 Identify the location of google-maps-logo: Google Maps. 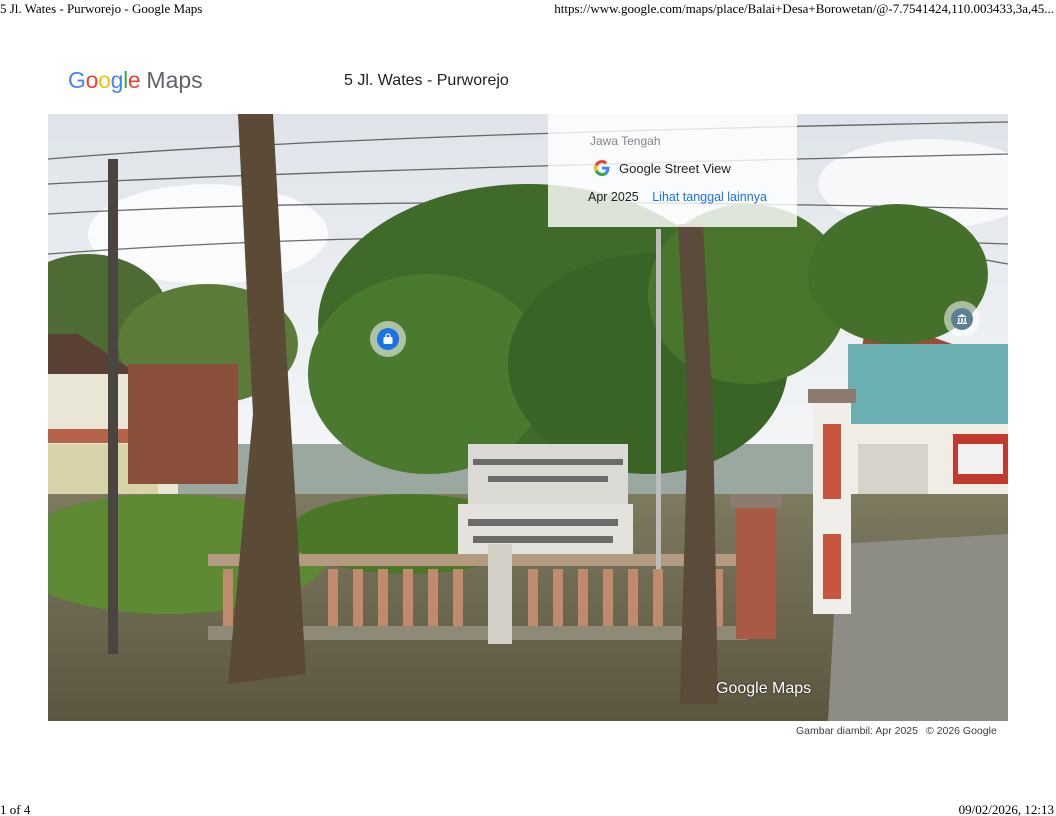
(135, 82).